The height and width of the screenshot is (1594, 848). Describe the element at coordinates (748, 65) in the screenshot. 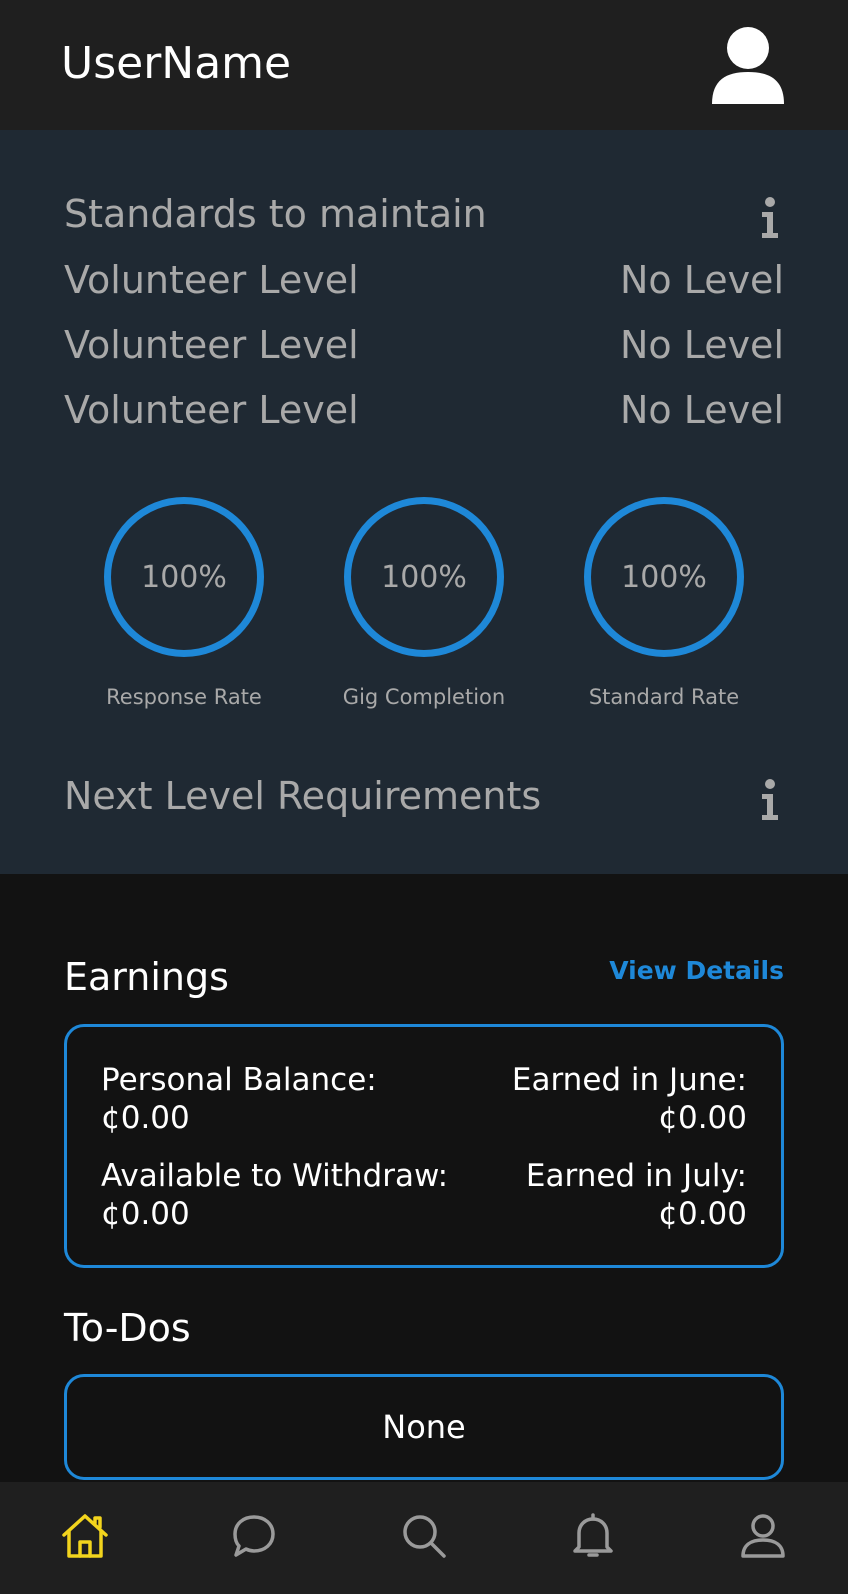

I see `user-avatar-icon` at that location.